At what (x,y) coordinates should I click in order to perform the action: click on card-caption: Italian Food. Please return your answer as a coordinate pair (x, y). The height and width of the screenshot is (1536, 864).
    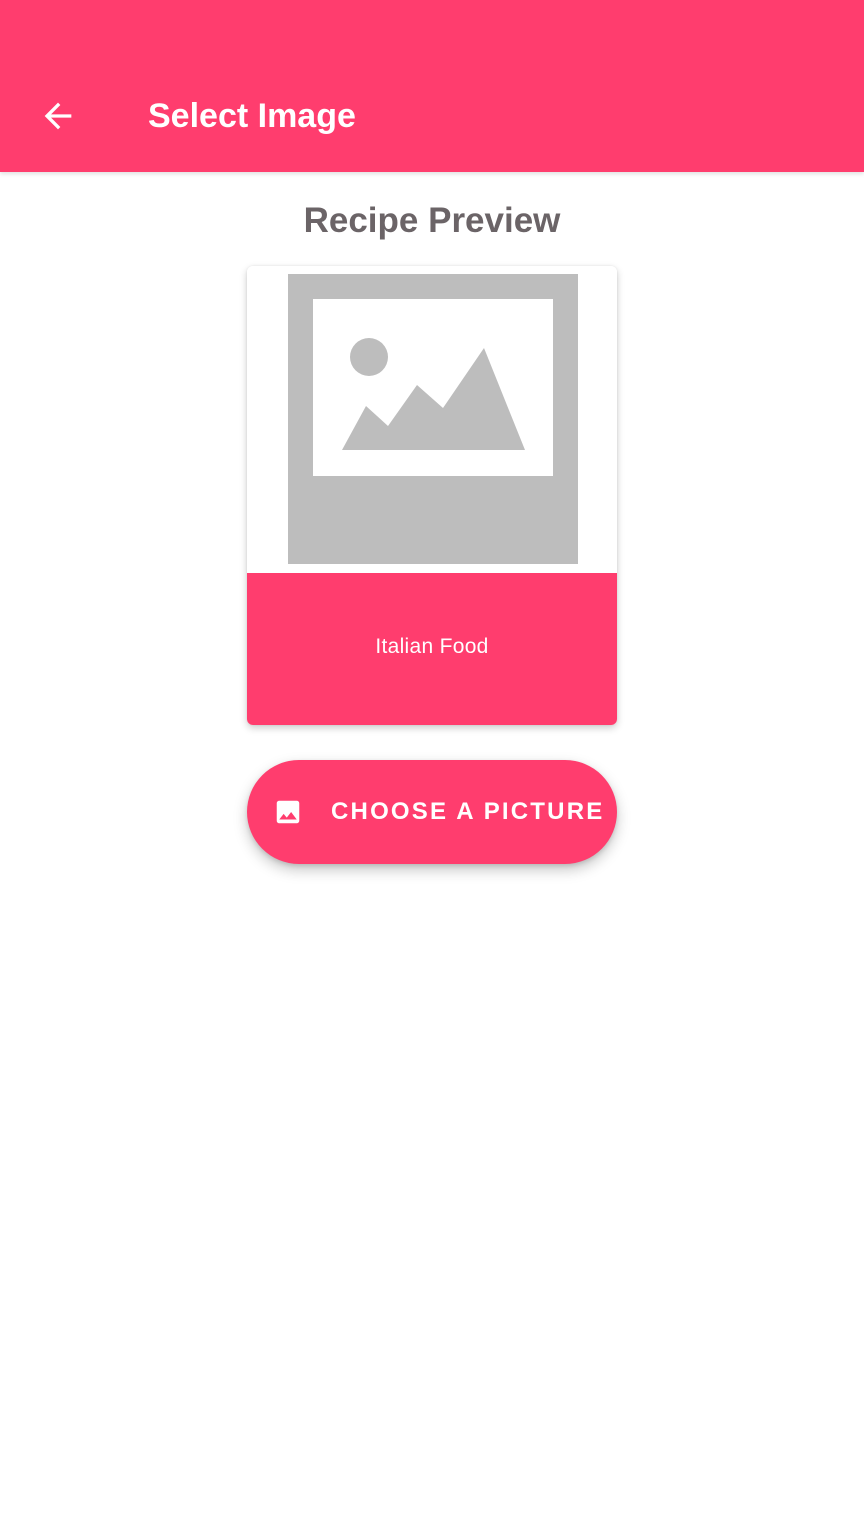
    Looking at the image, I should click on (432, 649).